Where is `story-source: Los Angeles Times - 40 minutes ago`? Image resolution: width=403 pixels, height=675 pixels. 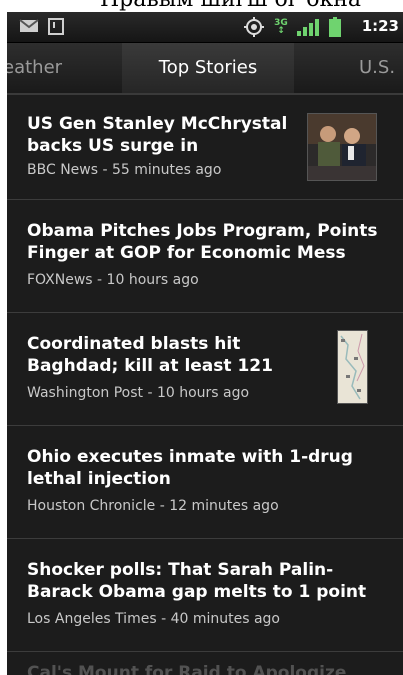 story-source: Los Angeles Times - 40 minutes ago is located at coordinates (153, 619).